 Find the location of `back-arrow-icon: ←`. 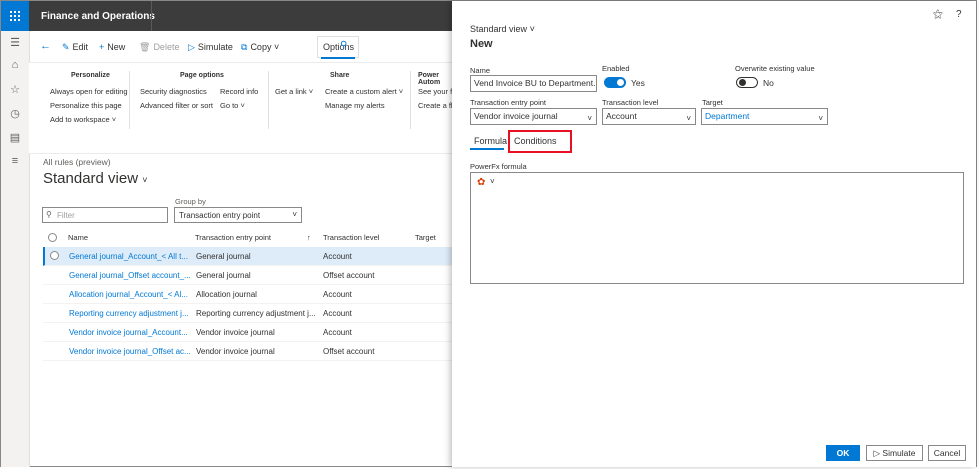

back-arrow-icon: ← is located at coordinates (45, 46).